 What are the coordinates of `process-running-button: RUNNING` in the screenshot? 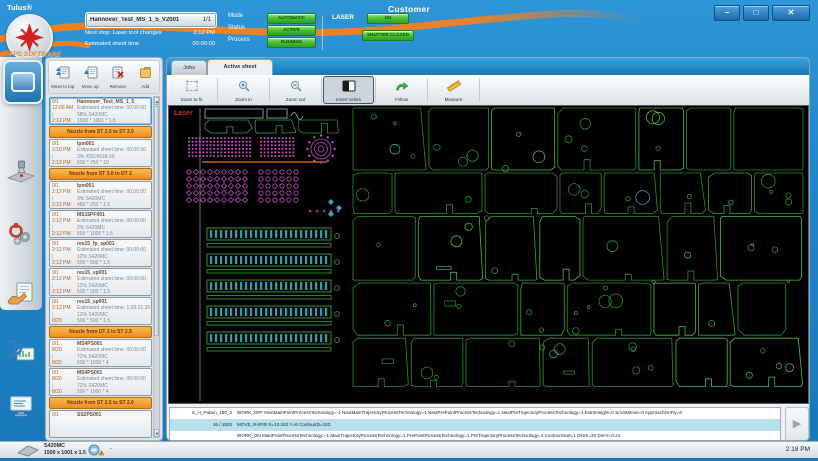 It's located at (291, 42).